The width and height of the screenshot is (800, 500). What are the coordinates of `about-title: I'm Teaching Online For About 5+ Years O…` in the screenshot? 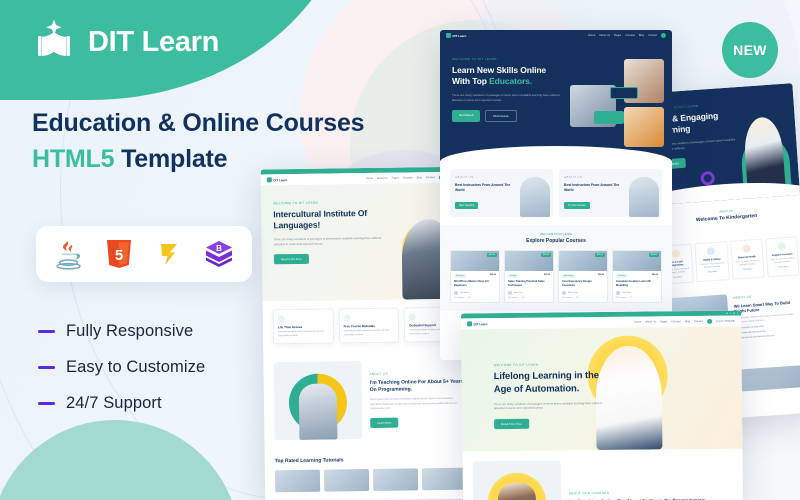 It's located at (416, 385).